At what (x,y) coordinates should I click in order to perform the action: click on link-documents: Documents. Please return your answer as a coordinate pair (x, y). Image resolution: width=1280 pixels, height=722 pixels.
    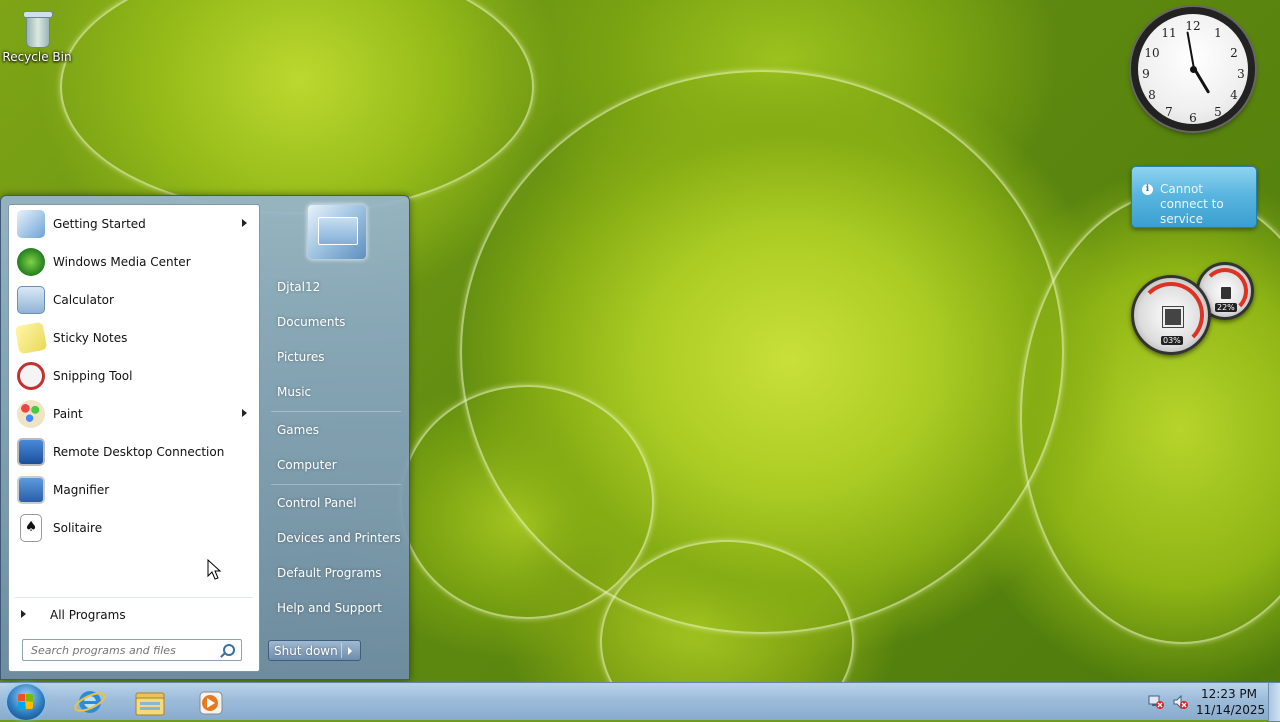
    Looking at the image, I should click on (339, 322).